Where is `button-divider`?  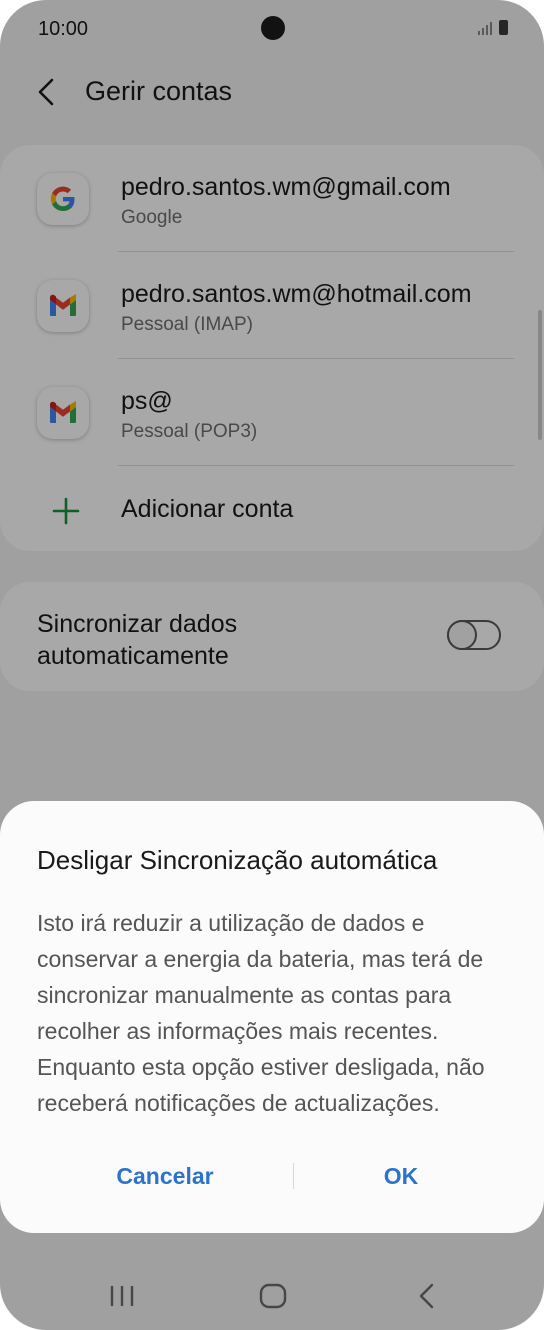
button-divider is located at coordinates (293, 1176).